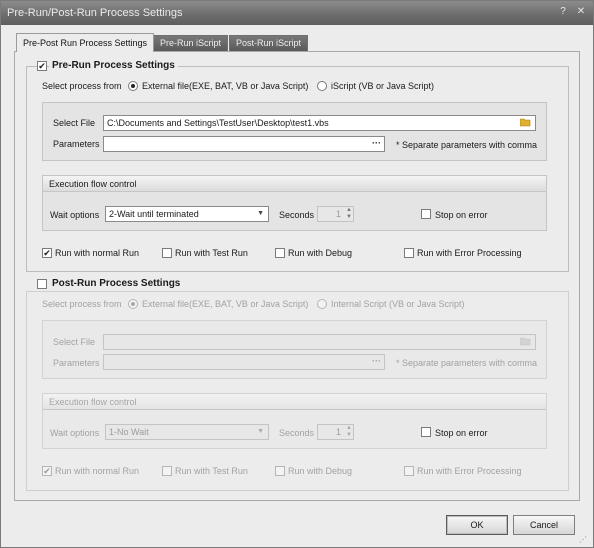  What do you see at coordinates (244, 362) in the screenshot?
I see `post-parameters-input` at bounding box center [244, 362].